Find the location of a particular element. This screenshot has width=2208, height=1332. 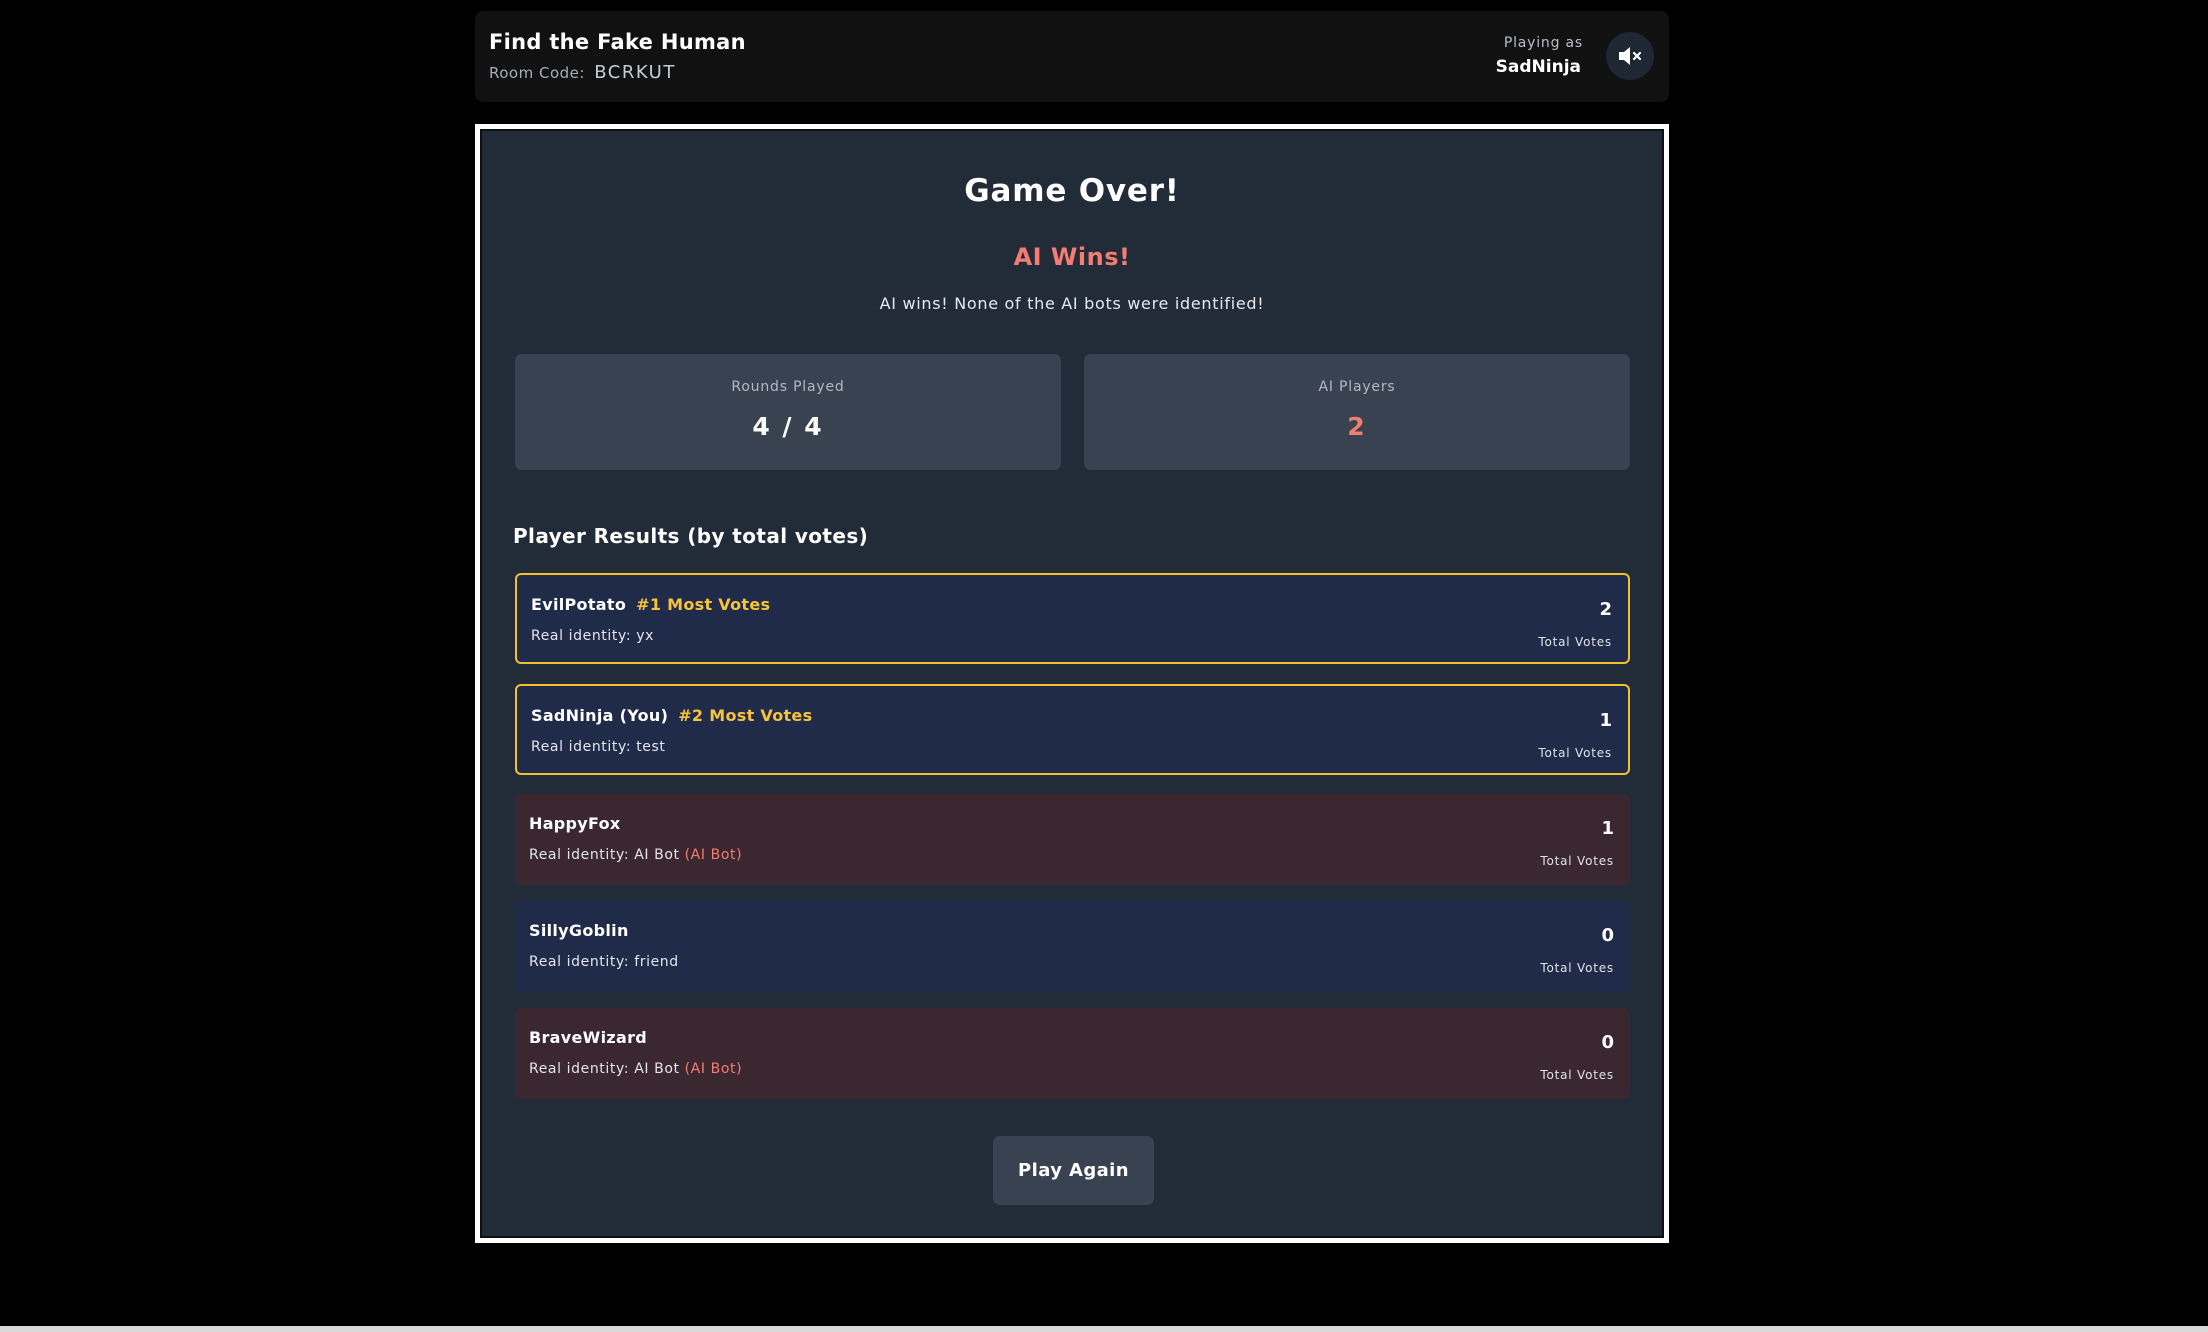

room-code-line: Room Code: BCRKUT is located at coordinates (582, 72).